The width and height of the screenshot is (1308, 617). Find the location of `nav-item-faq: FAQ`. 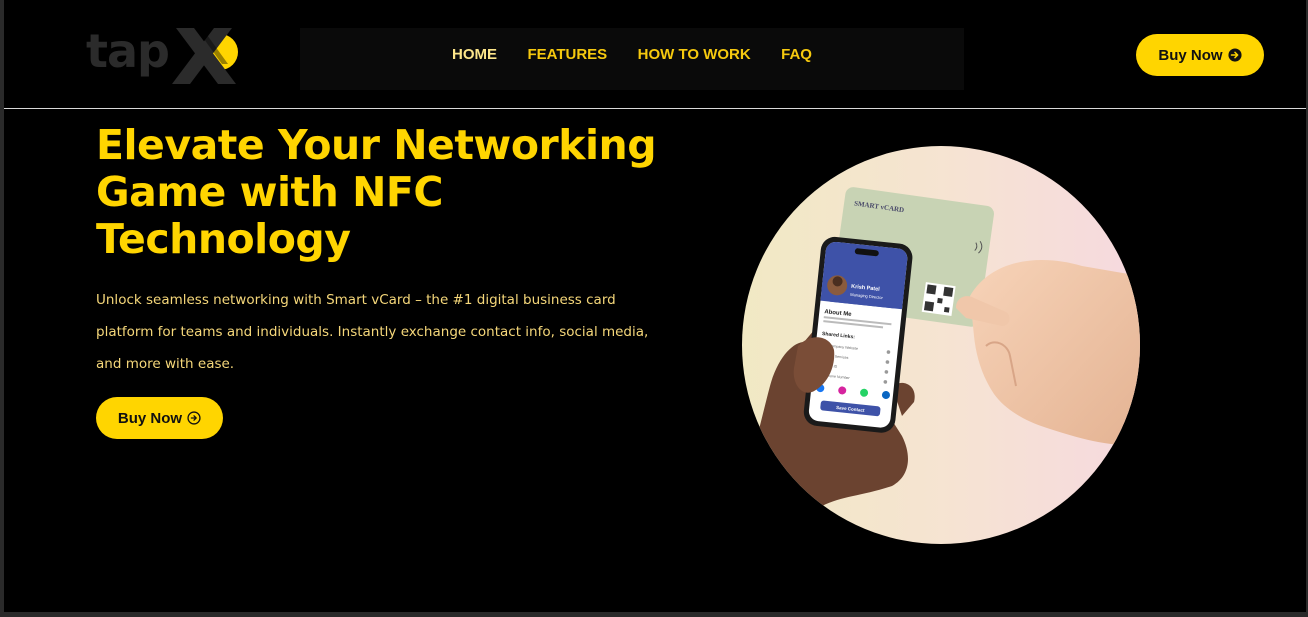

nav-item-faq: FAQ is located at coordinates (796, 54).